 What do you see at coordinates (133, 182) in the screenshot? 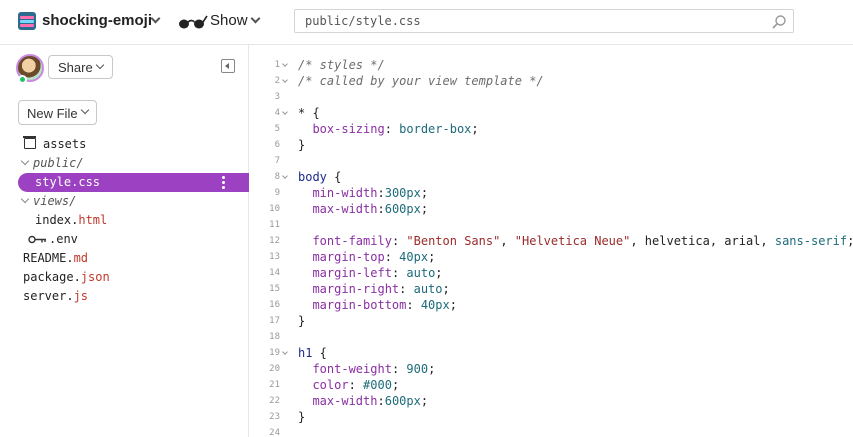
I see `file-item-style-css: style.css` at bounding box center [133, 182].